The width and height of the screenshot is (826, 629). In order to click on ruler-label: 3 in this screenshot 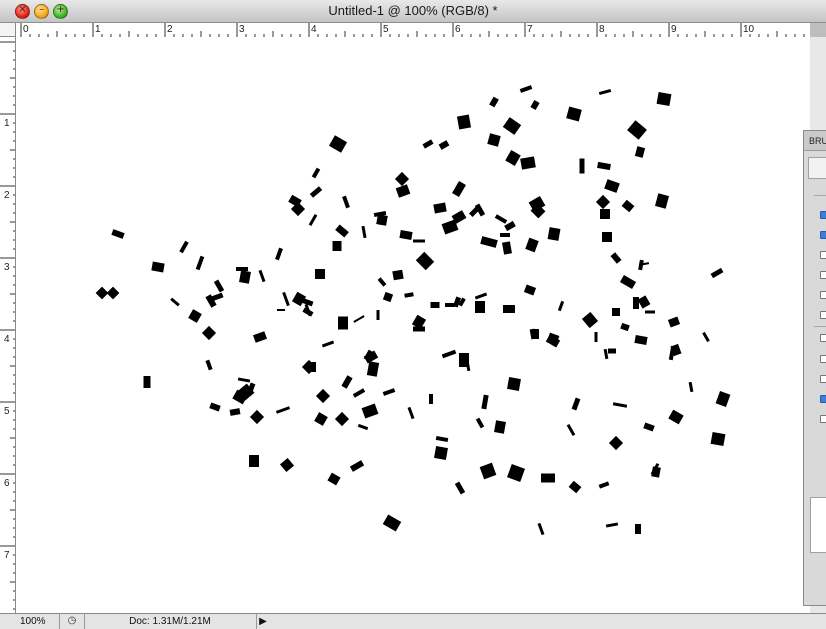, I will do `click(7, 267)`.